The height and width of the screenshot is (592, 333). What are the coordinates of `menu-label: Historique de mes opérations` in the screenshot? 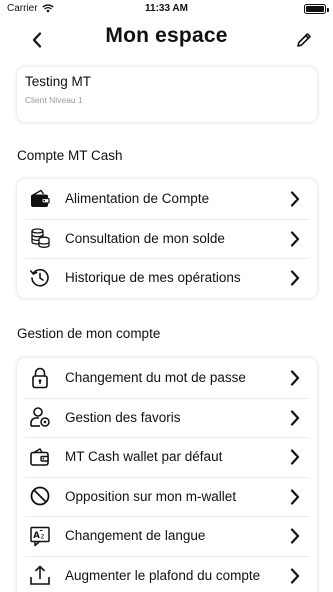 It's located at (153, 278).